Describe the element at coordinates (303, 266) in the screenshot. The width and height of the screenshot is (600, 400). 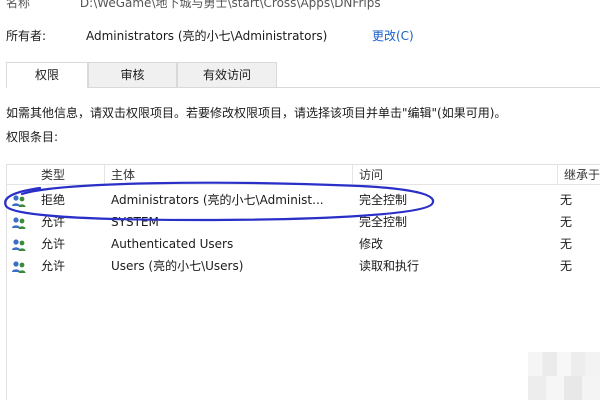
I see `table-row: 允许 Users (亮的小七\Users) 读取和执行 无` at that location.